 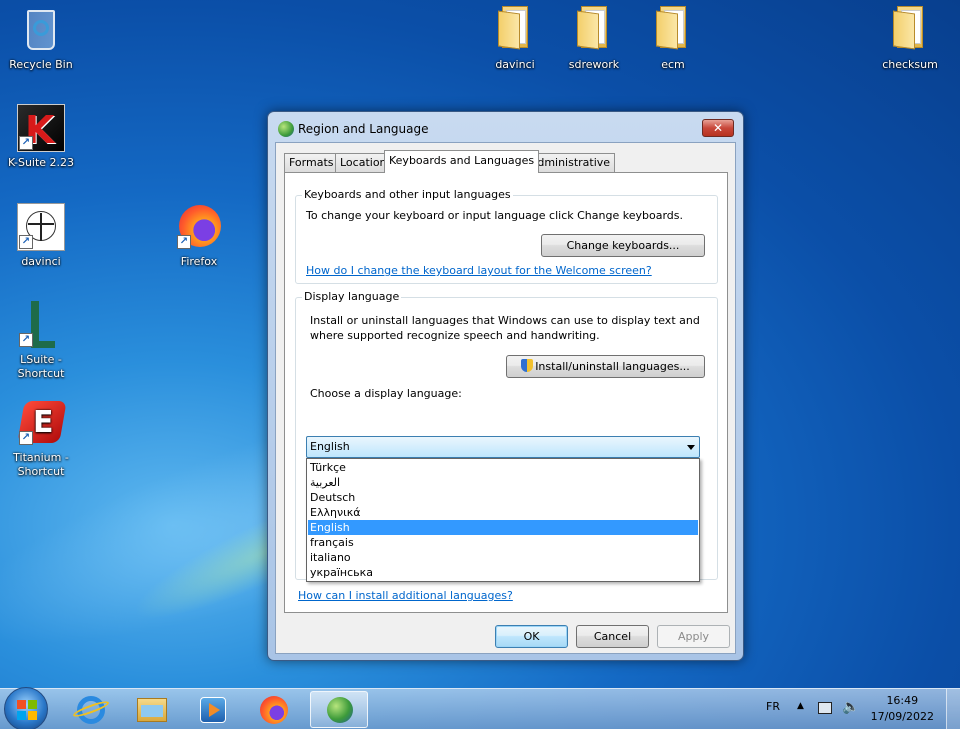 I want to click on show-desktop-button, so click(x=953, y=709).